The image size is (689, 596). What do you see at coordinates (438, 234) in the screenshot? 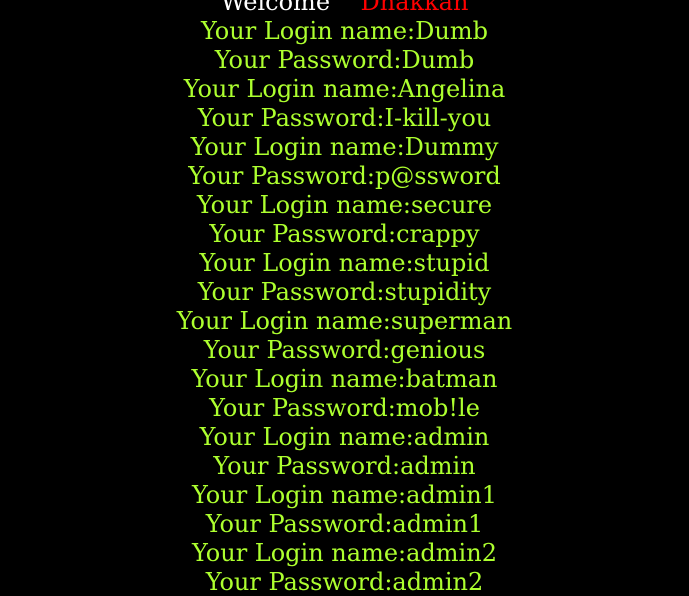
I see `password-value: crappy` at bounding box center [438, 234].